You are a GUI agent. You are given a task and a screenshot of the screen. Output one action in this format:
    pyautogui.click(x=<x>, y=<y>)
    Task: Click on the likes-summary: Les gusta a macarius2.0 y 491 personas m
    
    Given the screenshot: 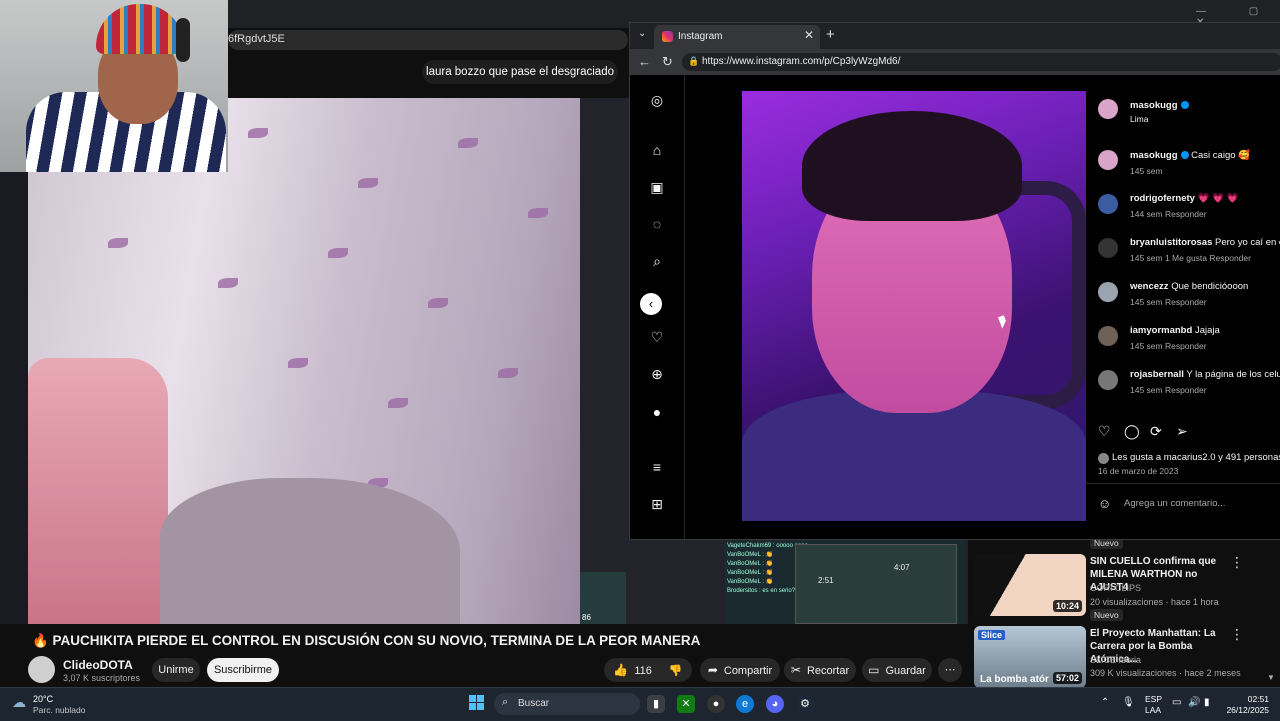 What is the action you would take?
    pyautogui.click(x=1196, y=457)
    